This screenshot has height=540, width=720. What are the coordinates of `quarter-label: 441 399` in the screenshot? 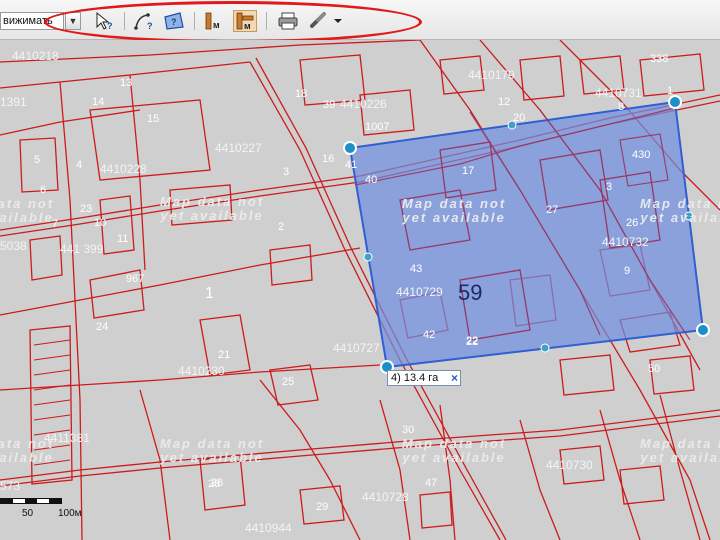 It's located at (82, 249).